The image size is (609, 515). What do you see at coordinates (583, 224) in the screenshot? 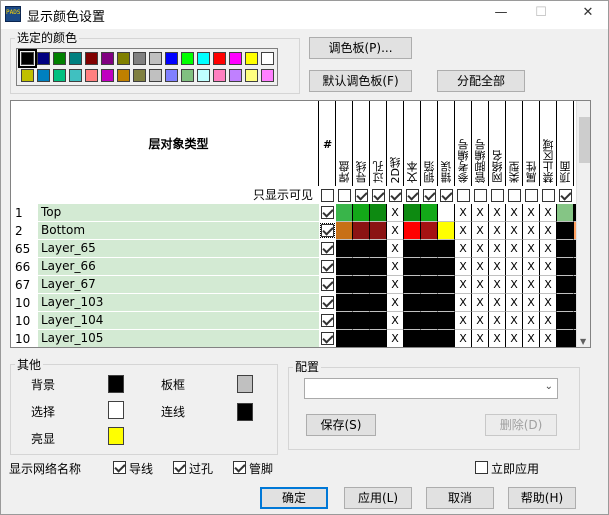
I see `grid-scrollbar: ▼` at bounding box center [583, 224].